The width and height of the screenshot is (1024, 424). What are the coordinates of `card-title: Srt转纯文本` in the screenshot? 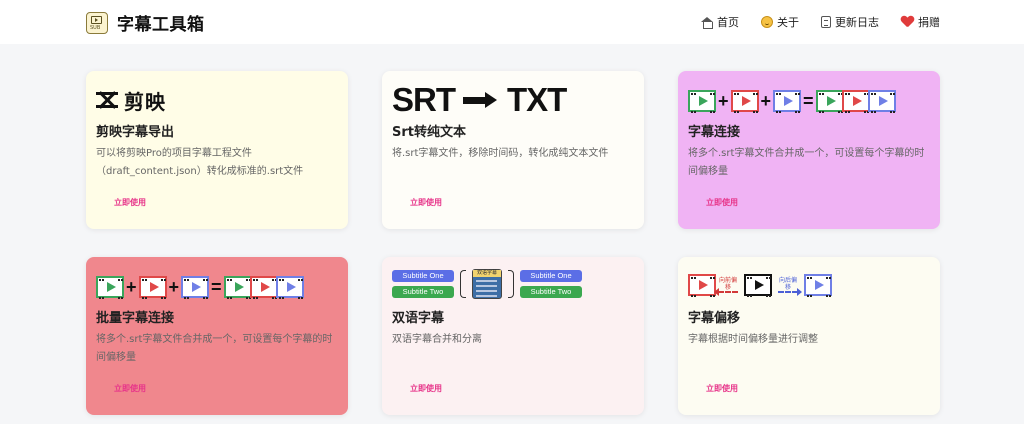 It's located at (429, 132).